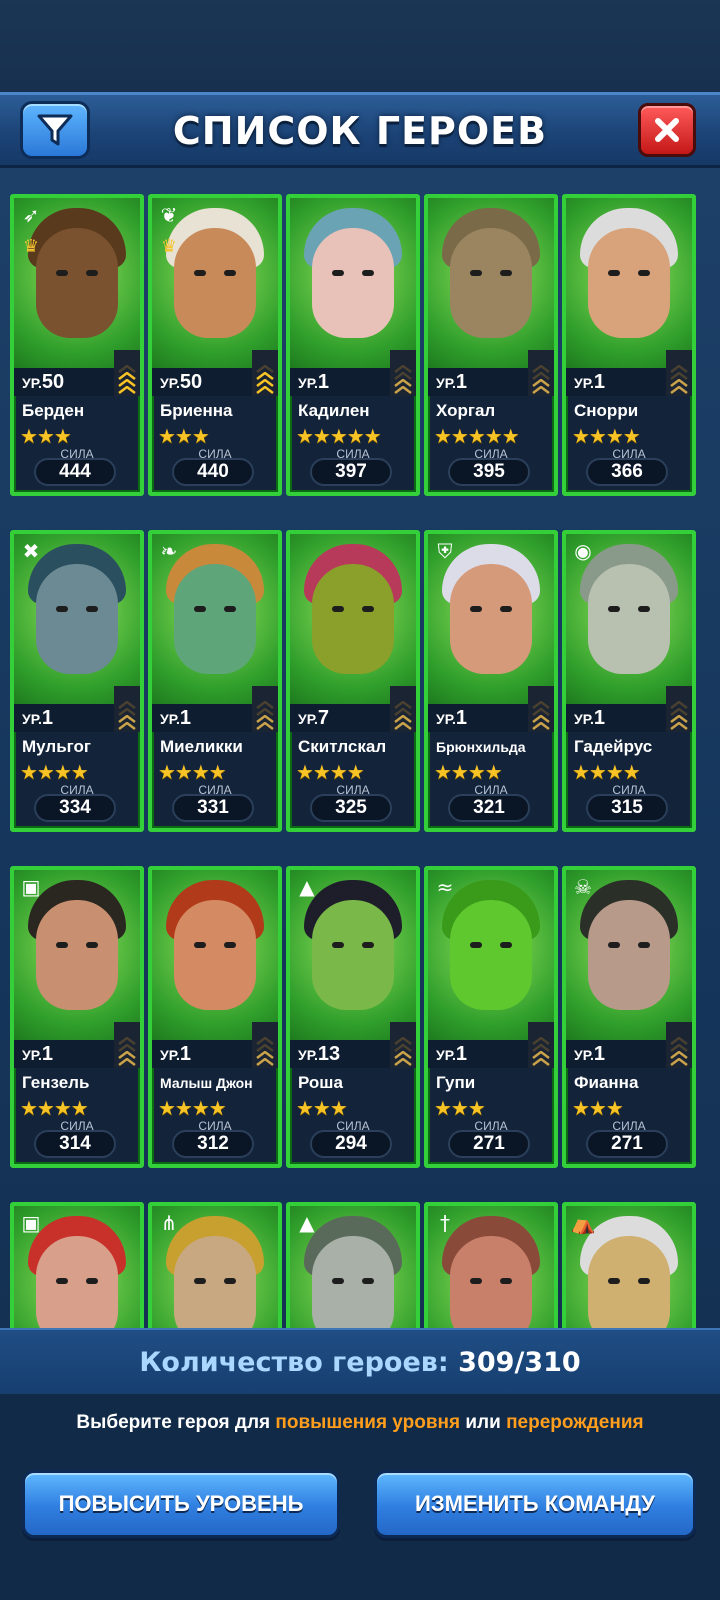 This screenshot has width=720, height=1600. I want to click on level-bar: УР.50, so click(215, 373).